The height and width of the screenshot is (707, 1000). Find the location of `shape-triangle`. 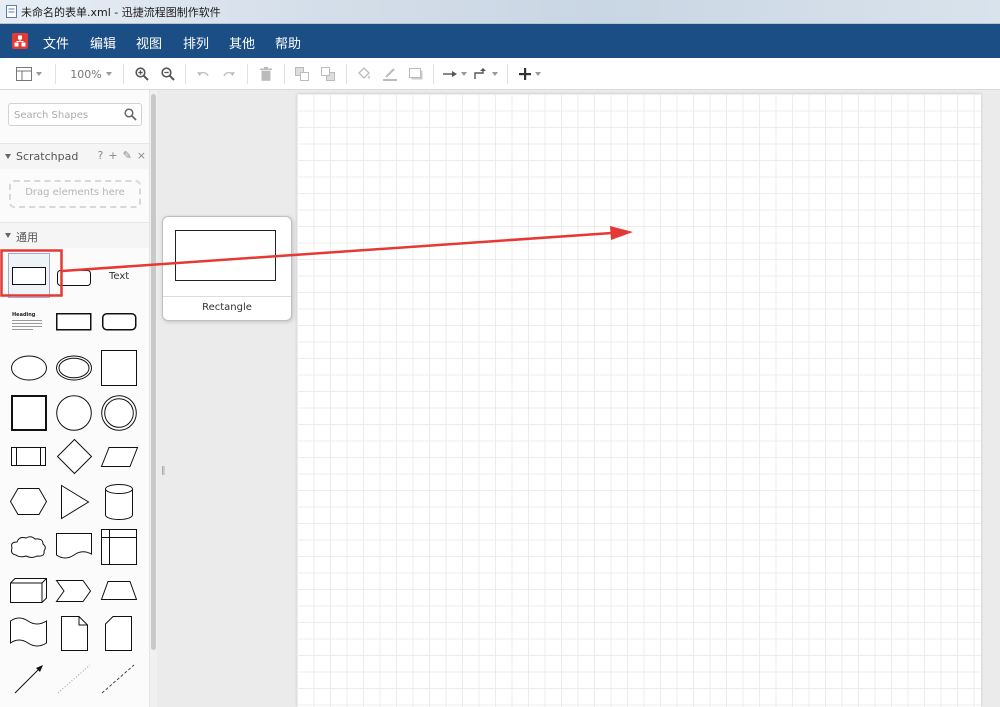

shape-triangle is located at coordinates (75, 502).